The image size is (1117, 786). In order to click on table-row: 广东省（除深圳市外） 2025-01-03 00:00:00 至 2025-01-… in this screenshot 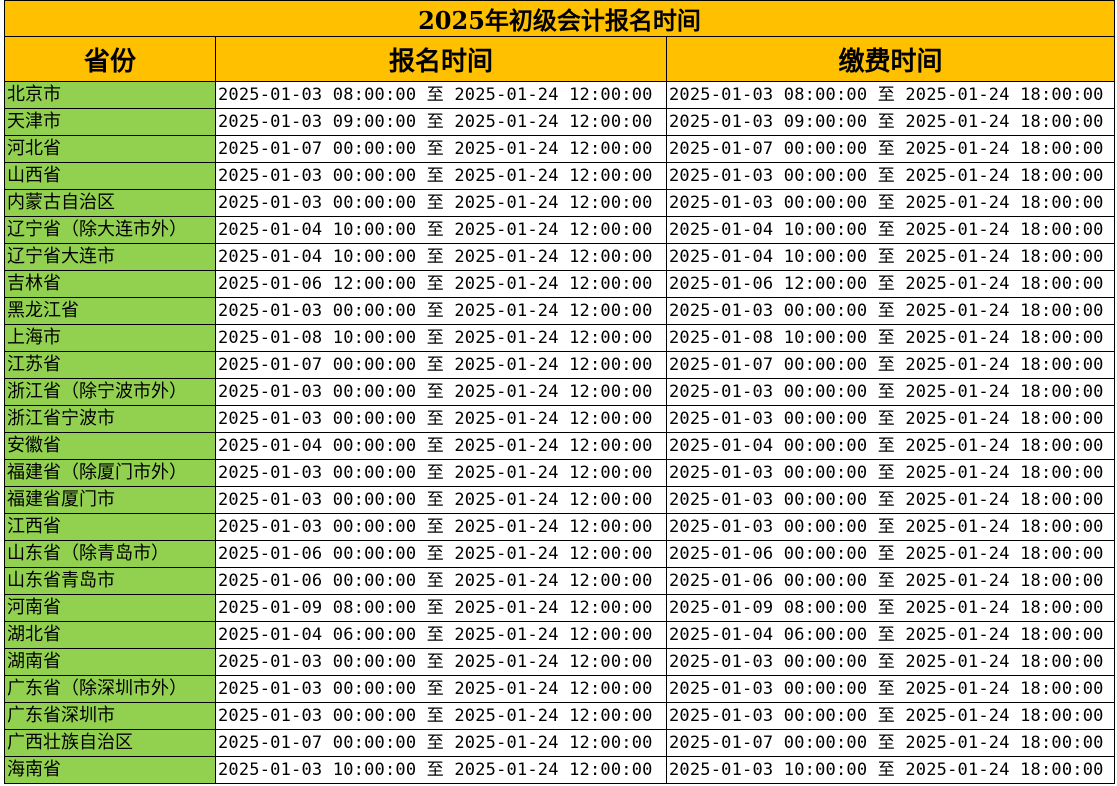, I will do `click(560, 689)`.